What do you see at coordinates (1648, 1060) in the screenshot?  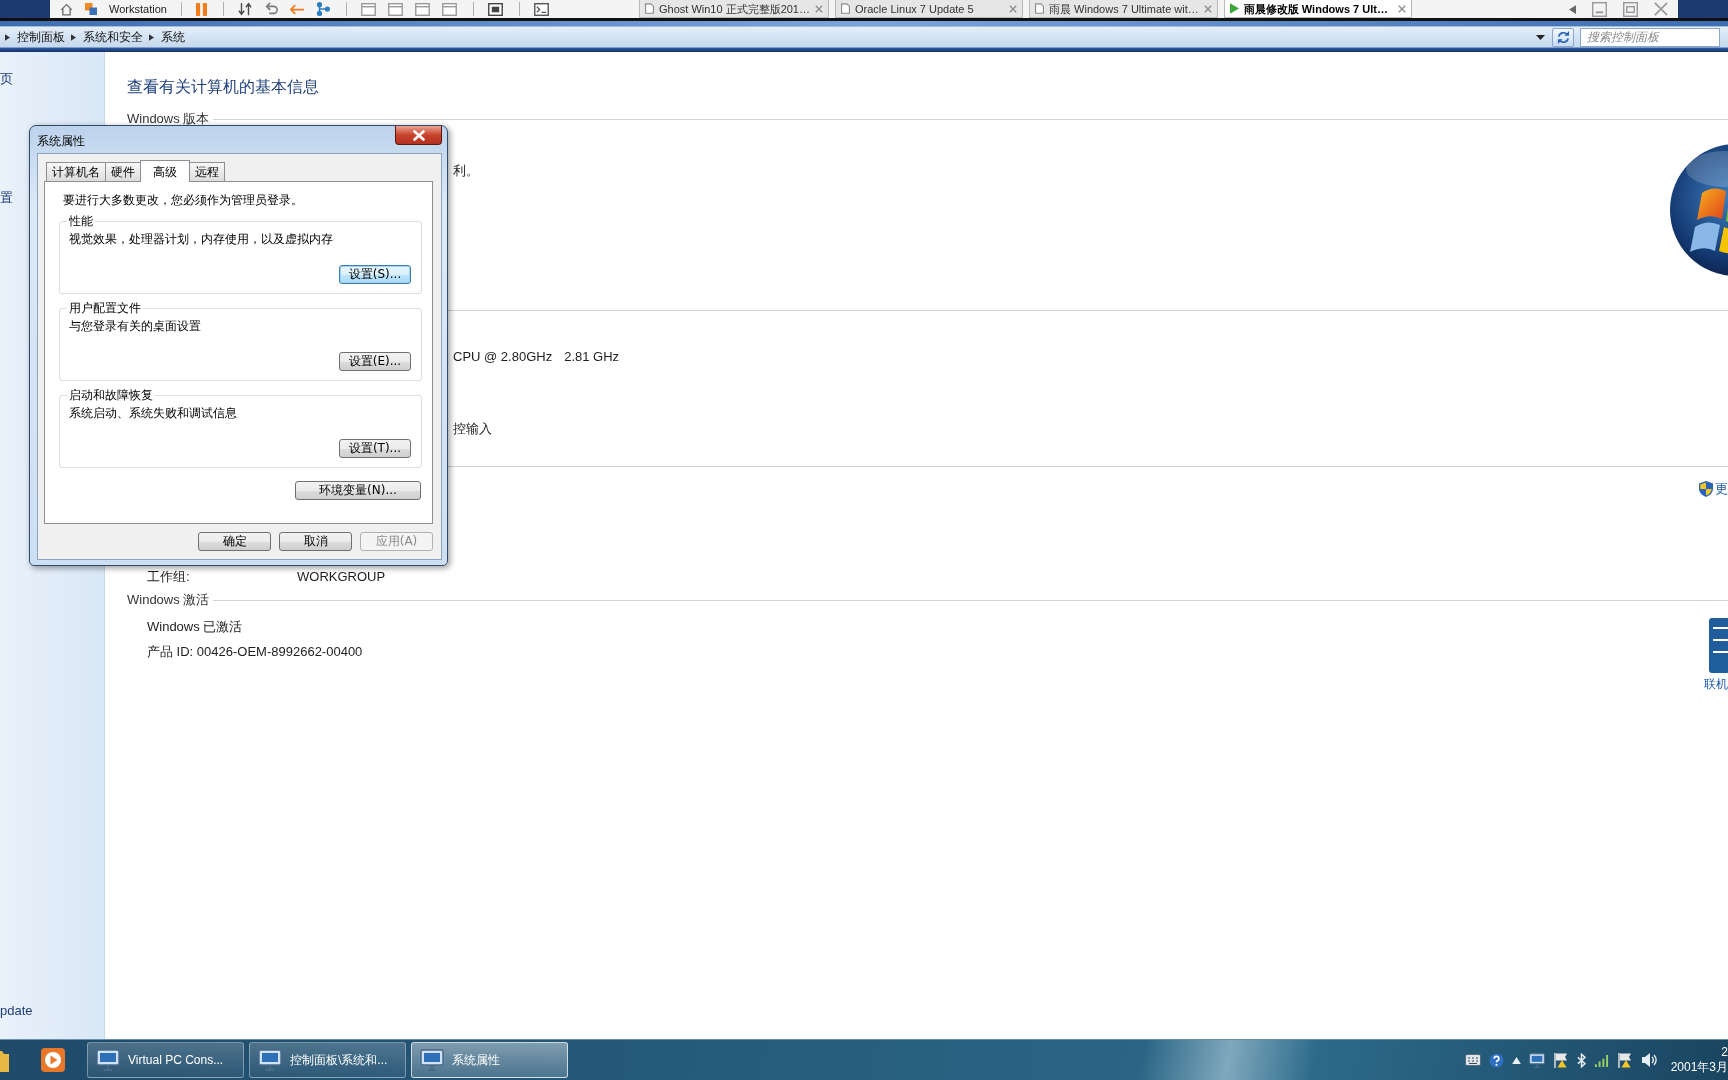 I see `speaker-icon` at bounding box center [1648, 1060].